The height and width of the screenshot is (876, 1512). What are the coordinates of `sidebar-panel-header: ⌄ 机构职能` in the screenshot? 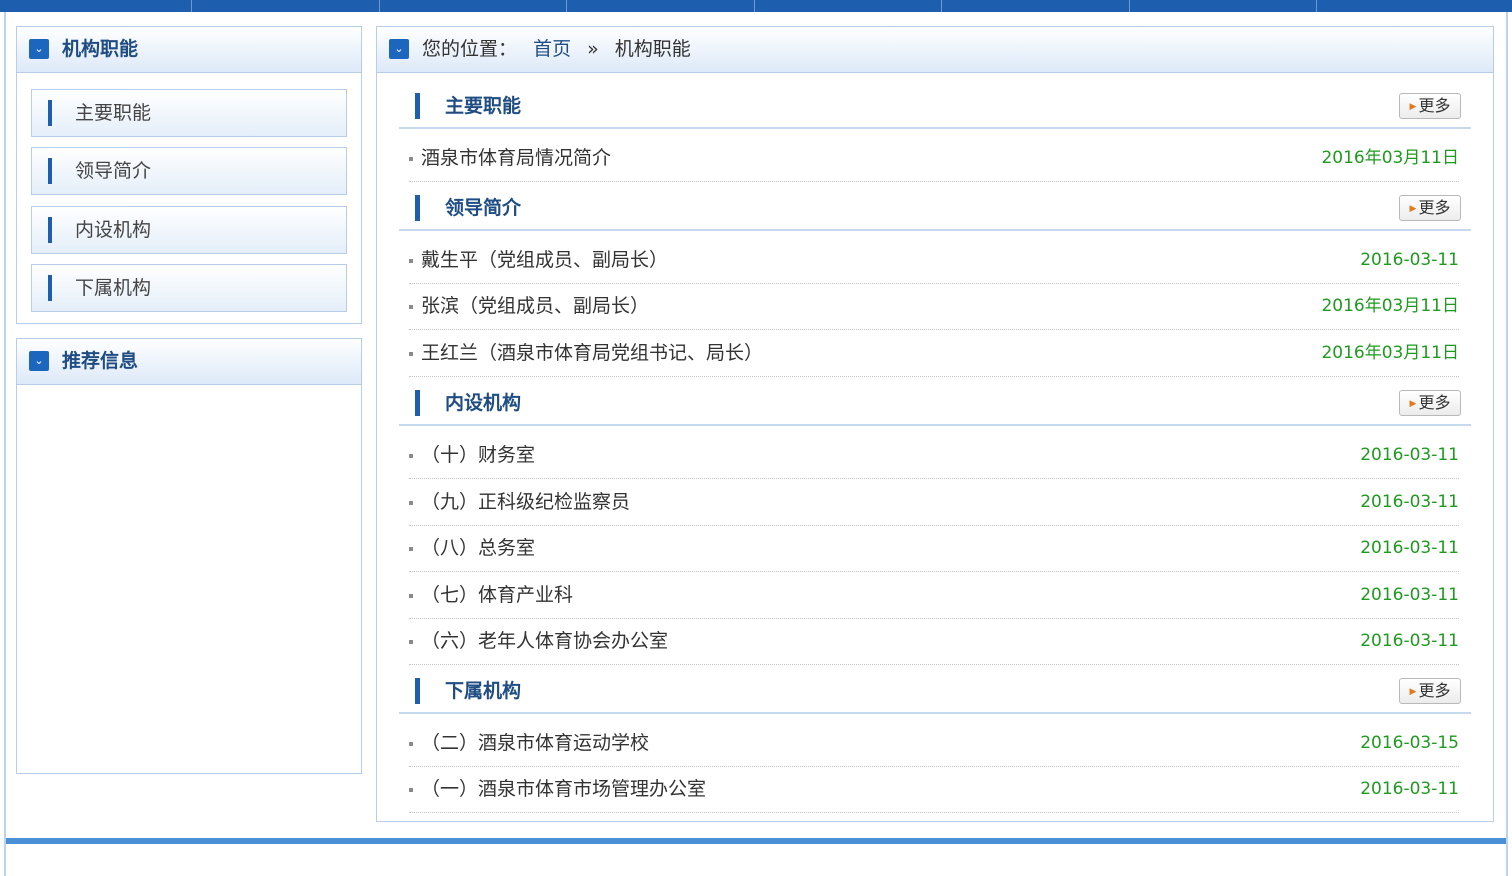 It's located at (189, 50).